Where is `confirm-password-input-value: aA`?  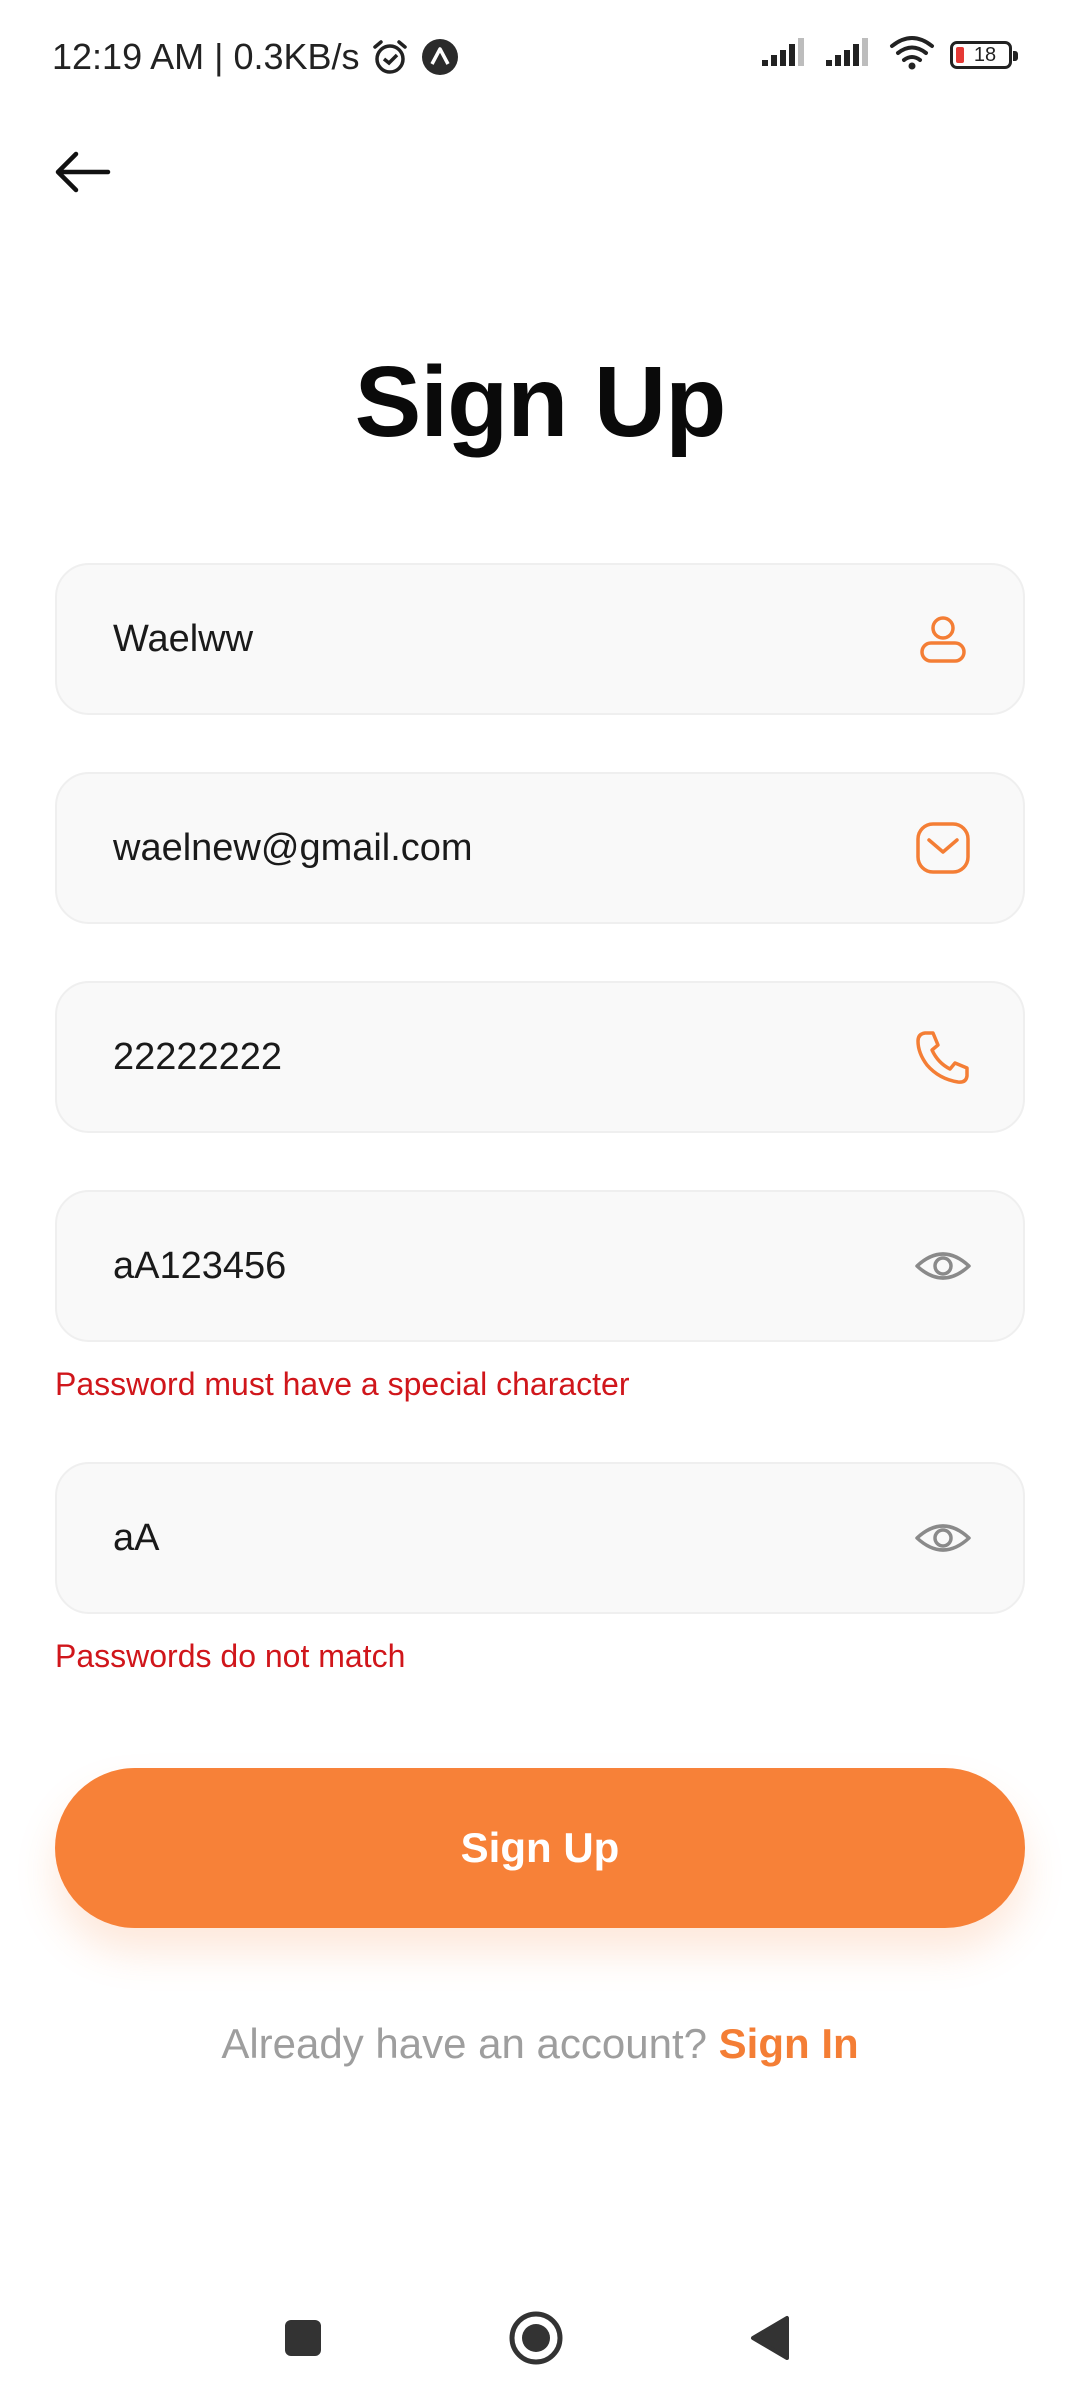
confirm-password-input-value: aA is located at coordinates (136, 1538).